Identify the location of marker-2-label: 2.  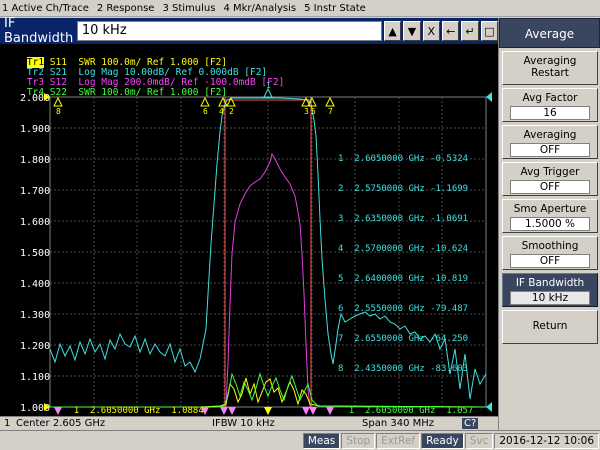
(231, 111).